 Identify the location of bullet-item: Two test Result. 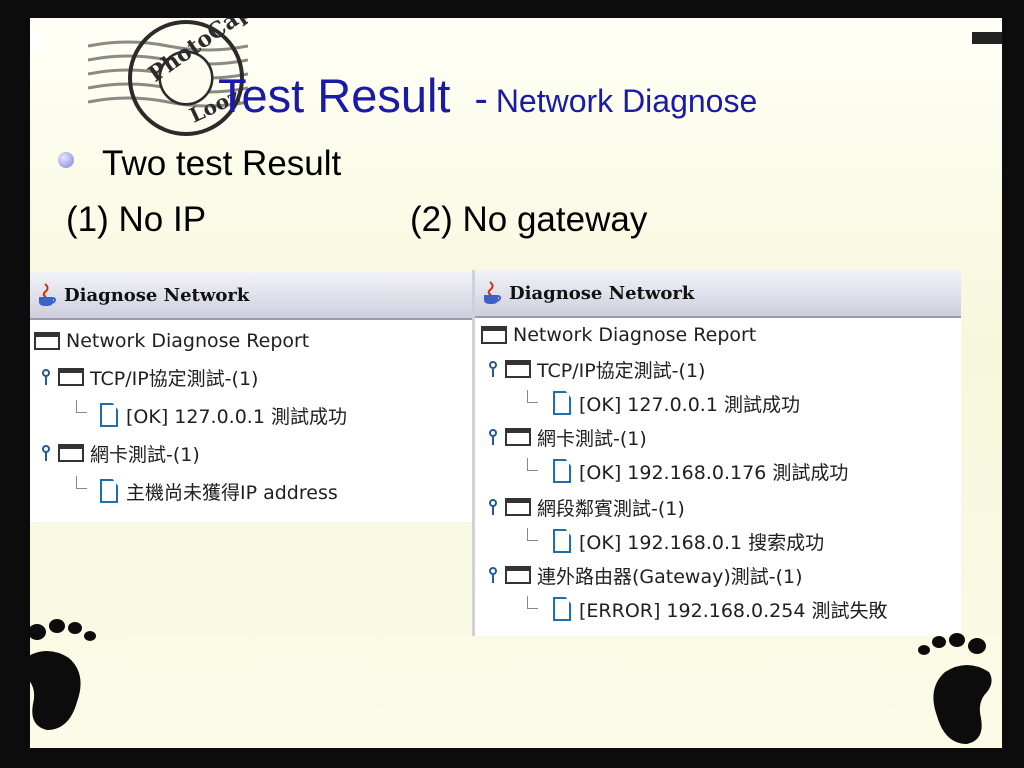
(199, 164).